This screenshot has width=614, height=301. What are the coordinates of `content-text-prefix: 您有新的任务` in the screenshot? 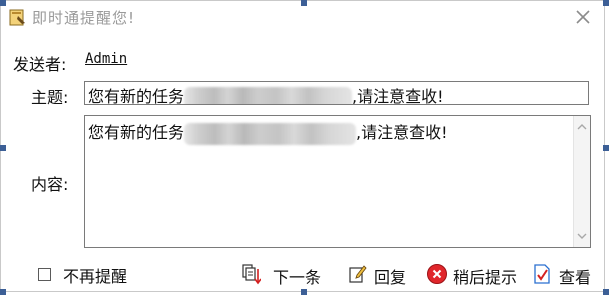 It's located at (136, 132).